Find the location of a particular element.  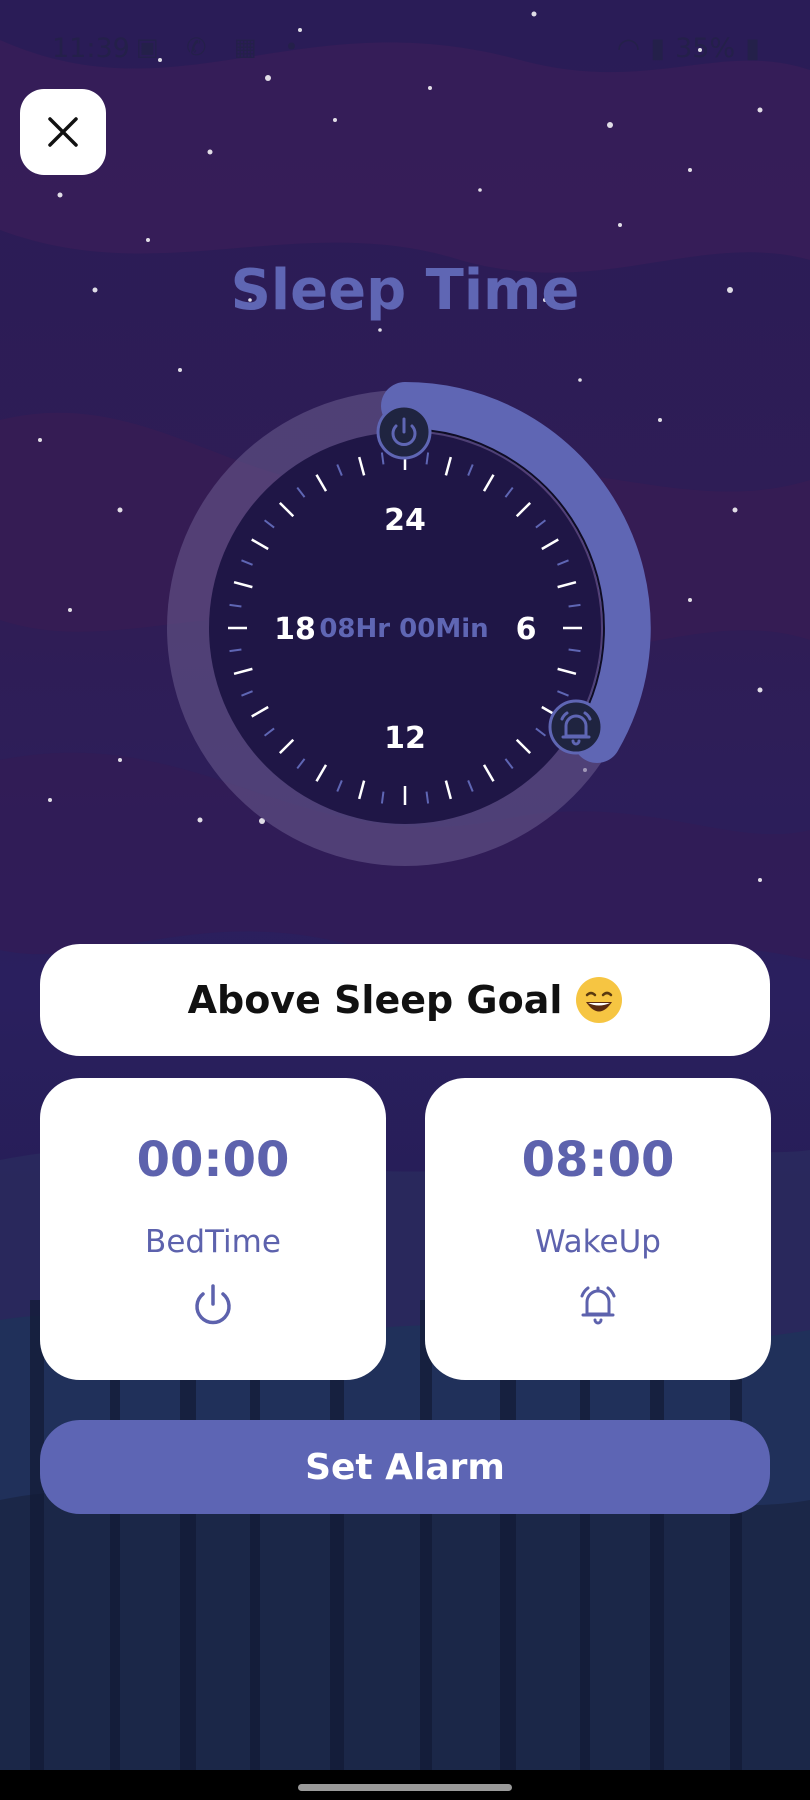

sleep-goal-card: Above Sleep Goal is located at coordinates (405, 1000).